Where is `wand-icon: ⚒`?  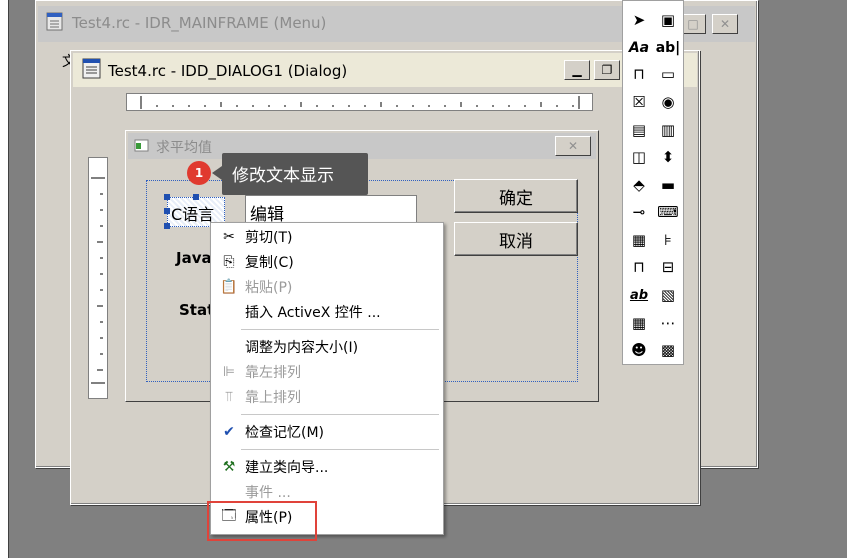
wand-icon: ⚒ is located at coordinates (229, 467).